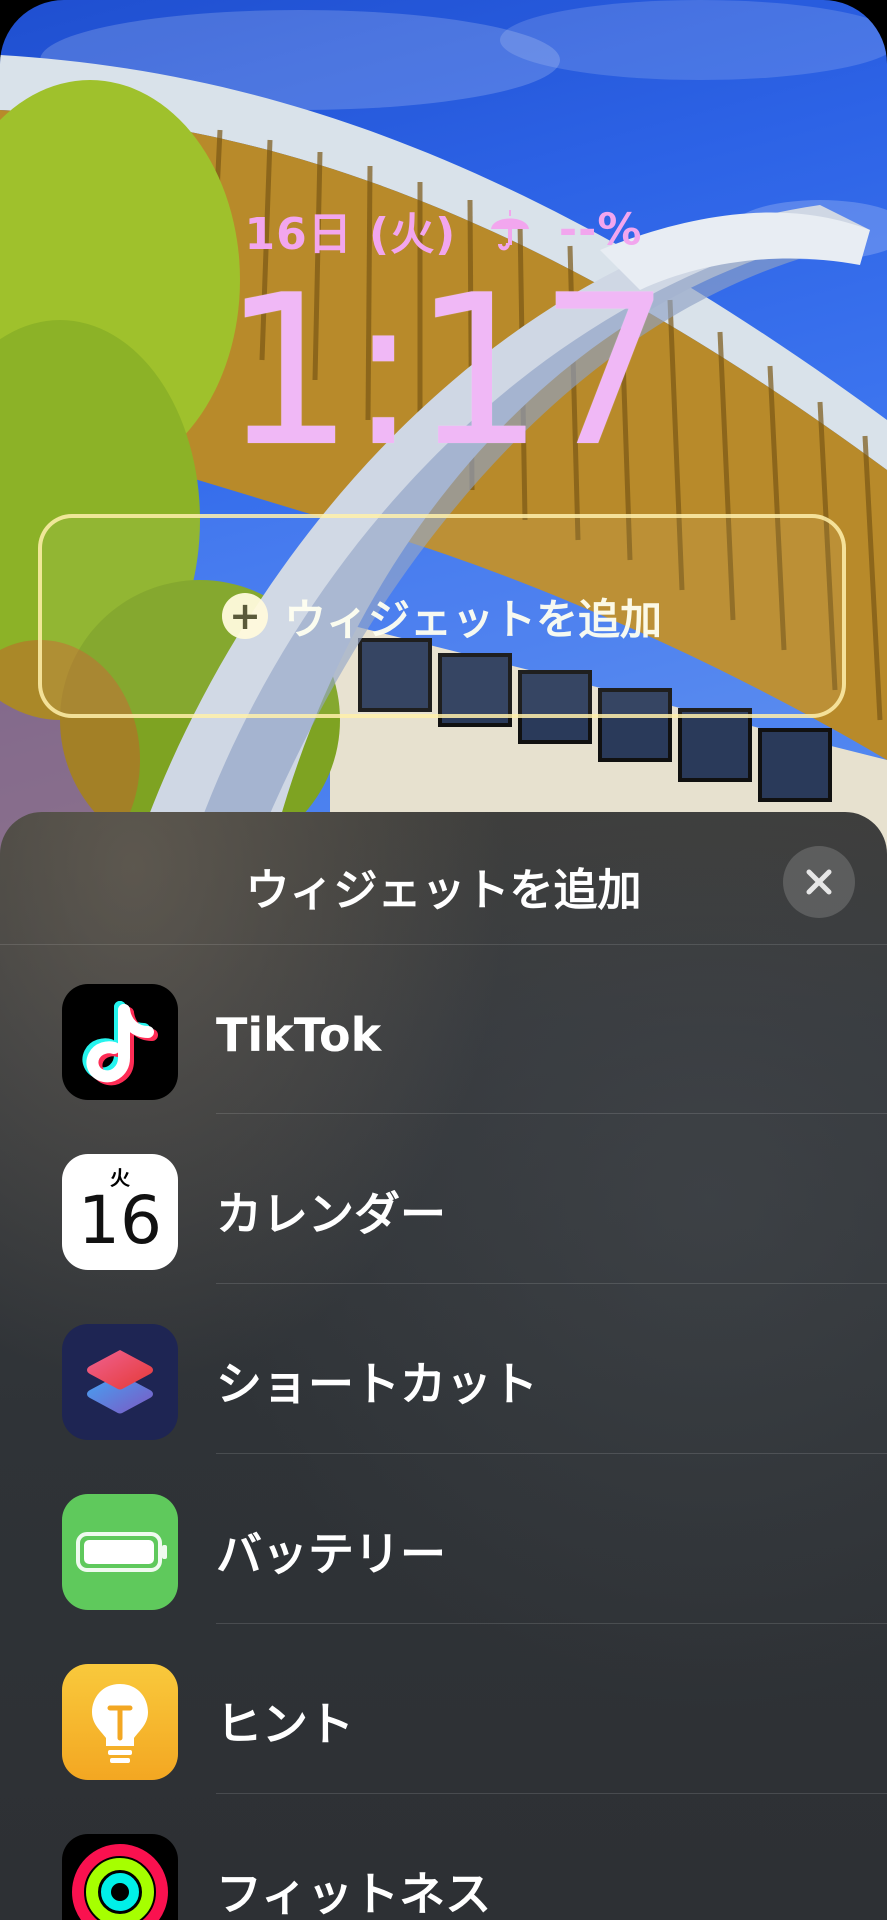 The image size is (887, 1920). Describe the element at coordinates (120, 1722) in the screenshot. I see `tips-icon` at that location.